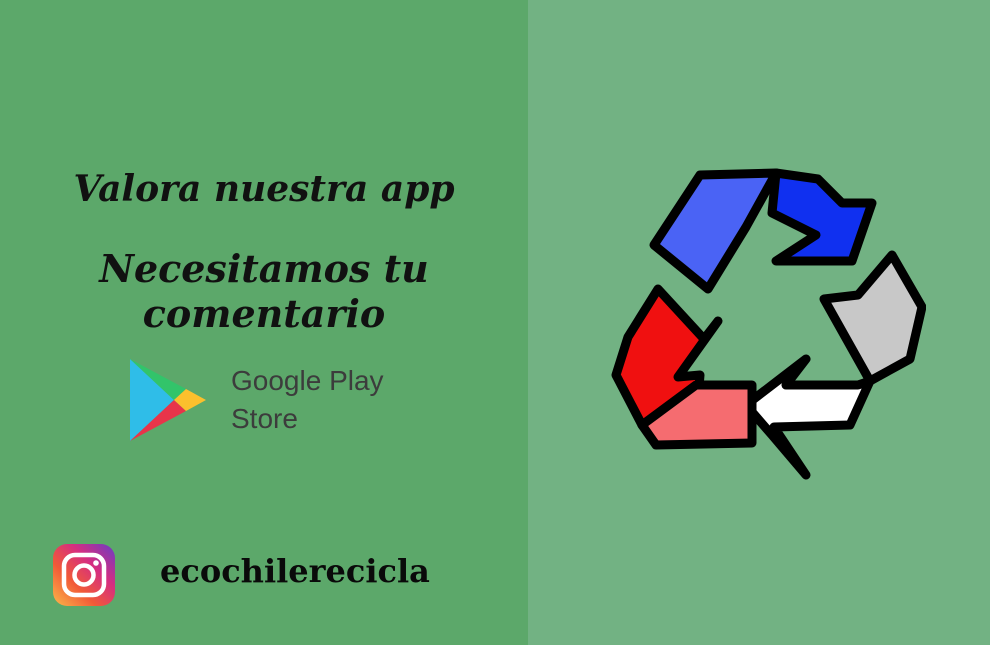 The height and width of the screenshot is (645, 990). What do you see at coordinates (295, 571) in the screenshot?
I see `instagram-handle: ecochilerecicla` at bounding box center [295, 571].